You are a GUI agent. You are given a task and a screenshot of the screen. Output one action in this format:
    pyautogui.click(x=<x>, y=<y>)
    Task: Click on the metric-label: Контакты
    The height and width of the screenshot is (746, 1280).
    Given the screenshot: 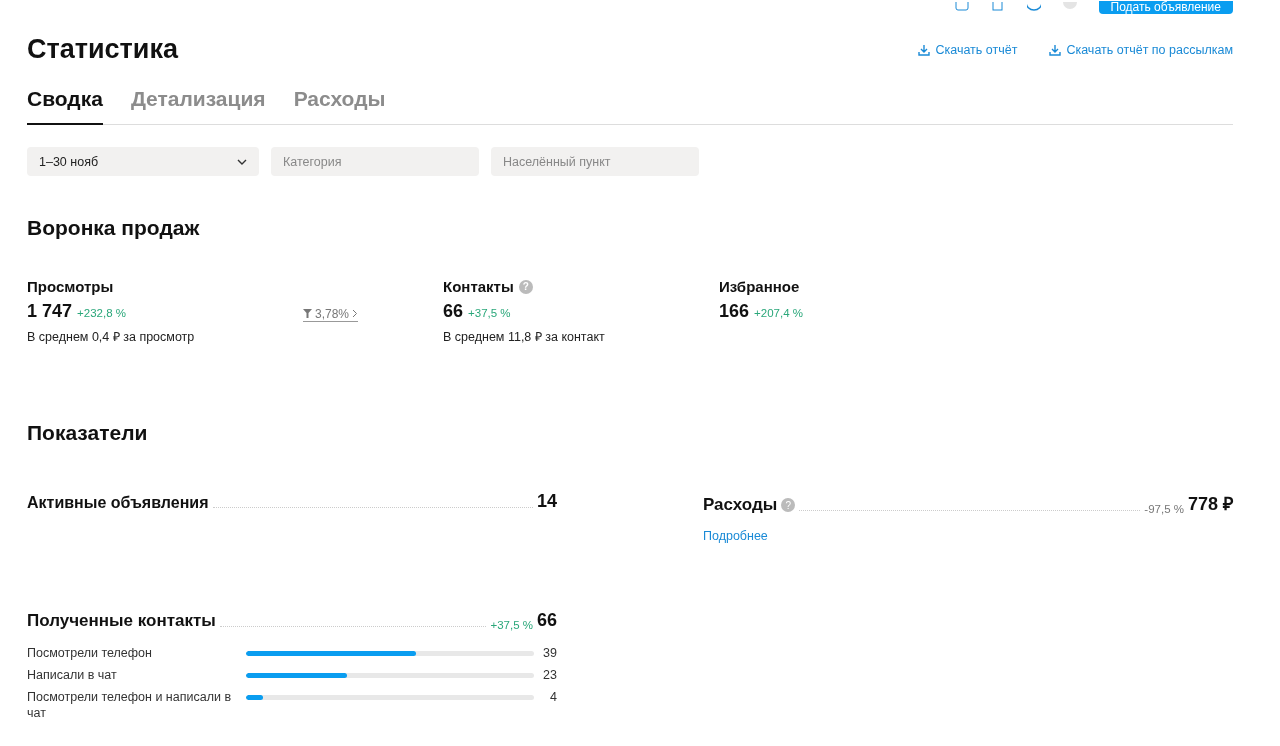 What is the action you would take?
    pyautogui.click(x=478, y=286)
    